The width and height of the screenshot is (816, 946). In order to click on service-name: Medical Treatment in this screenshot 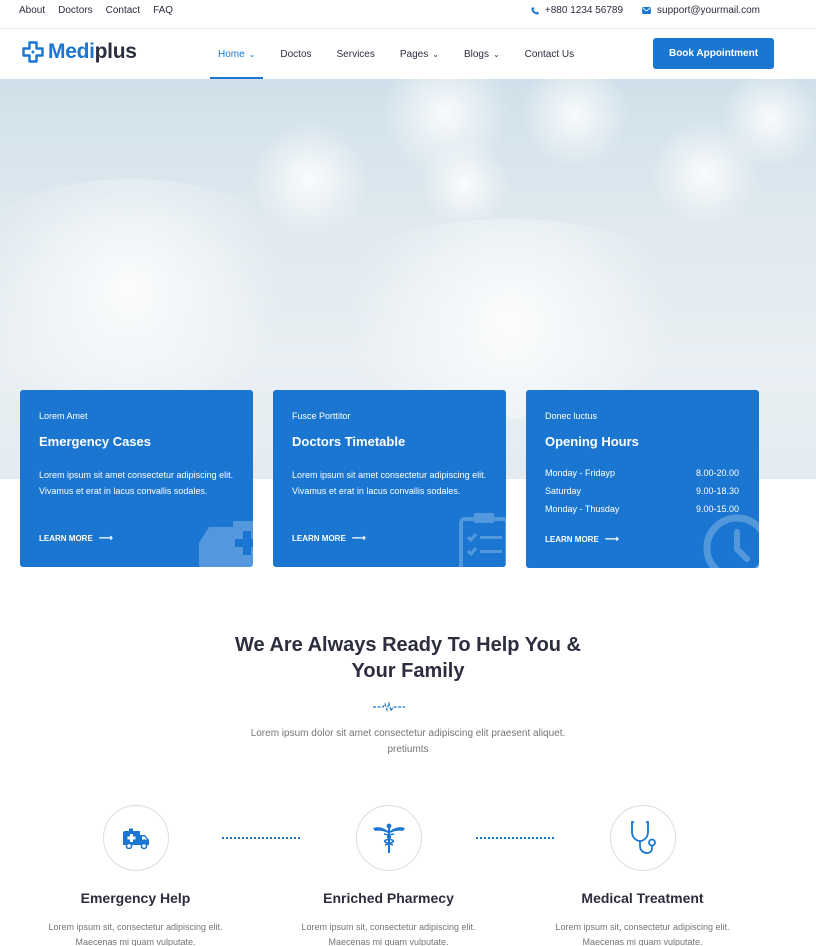, I will do `click(642, 898)`.